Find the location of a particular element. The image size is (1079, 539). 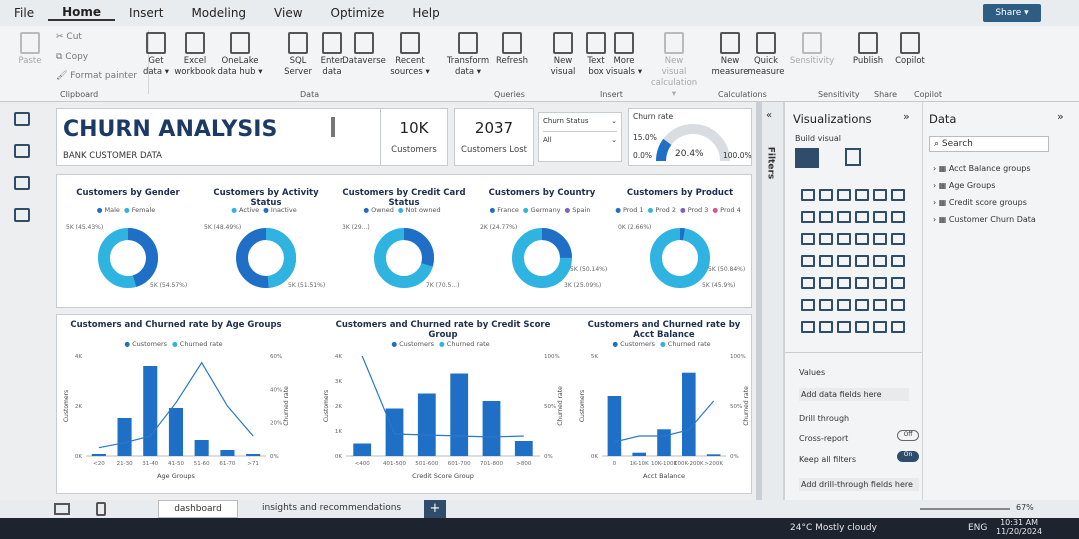

model-view-icon is located at coordinates (22, 183).